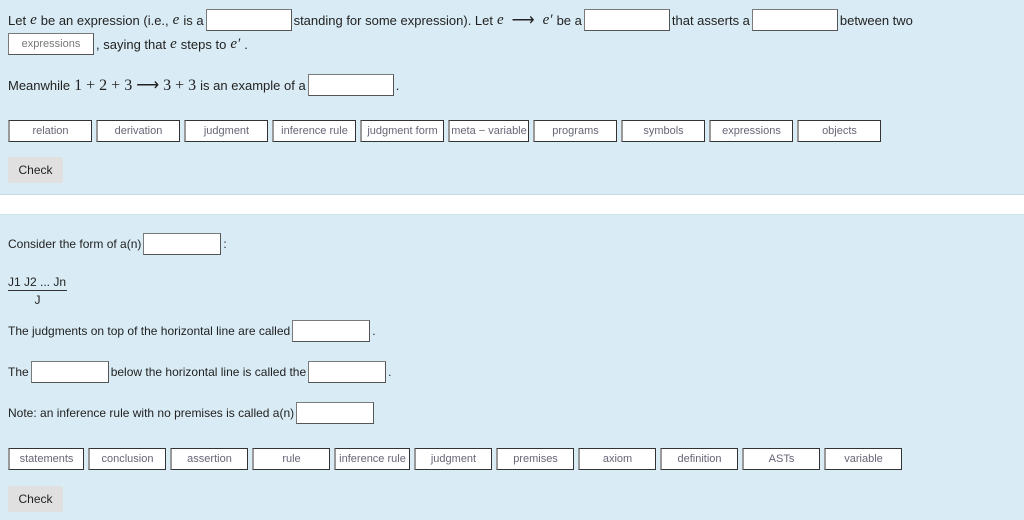 The height and width of the screenshot is (520, 1024). What do you see at coordinates (523, 20) in the screenshot?
I see `arrow-symbol: ⟶` at bounding box center [523, 20].